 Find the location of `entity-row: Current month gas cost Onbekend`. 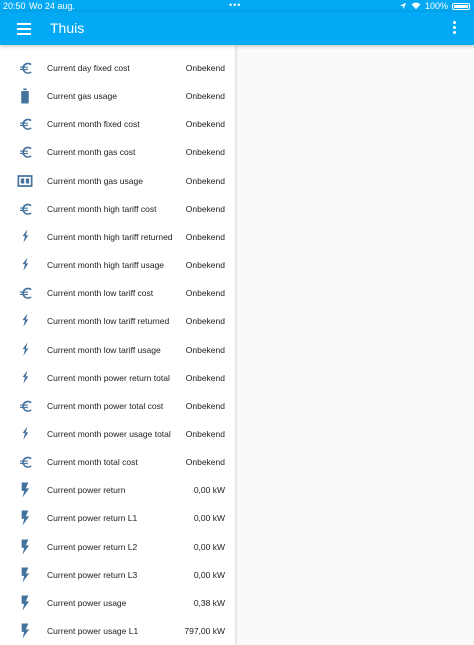

entity-row: Current month gas cost Onbekend is located at coordinates (117, 152).